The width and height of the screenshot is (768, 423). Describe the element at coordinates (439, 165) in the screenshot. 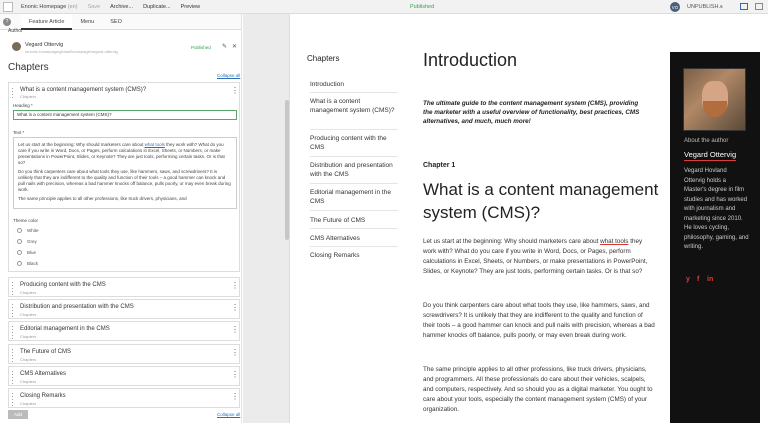

I see `chapter-label: Chapter 1` at that location.